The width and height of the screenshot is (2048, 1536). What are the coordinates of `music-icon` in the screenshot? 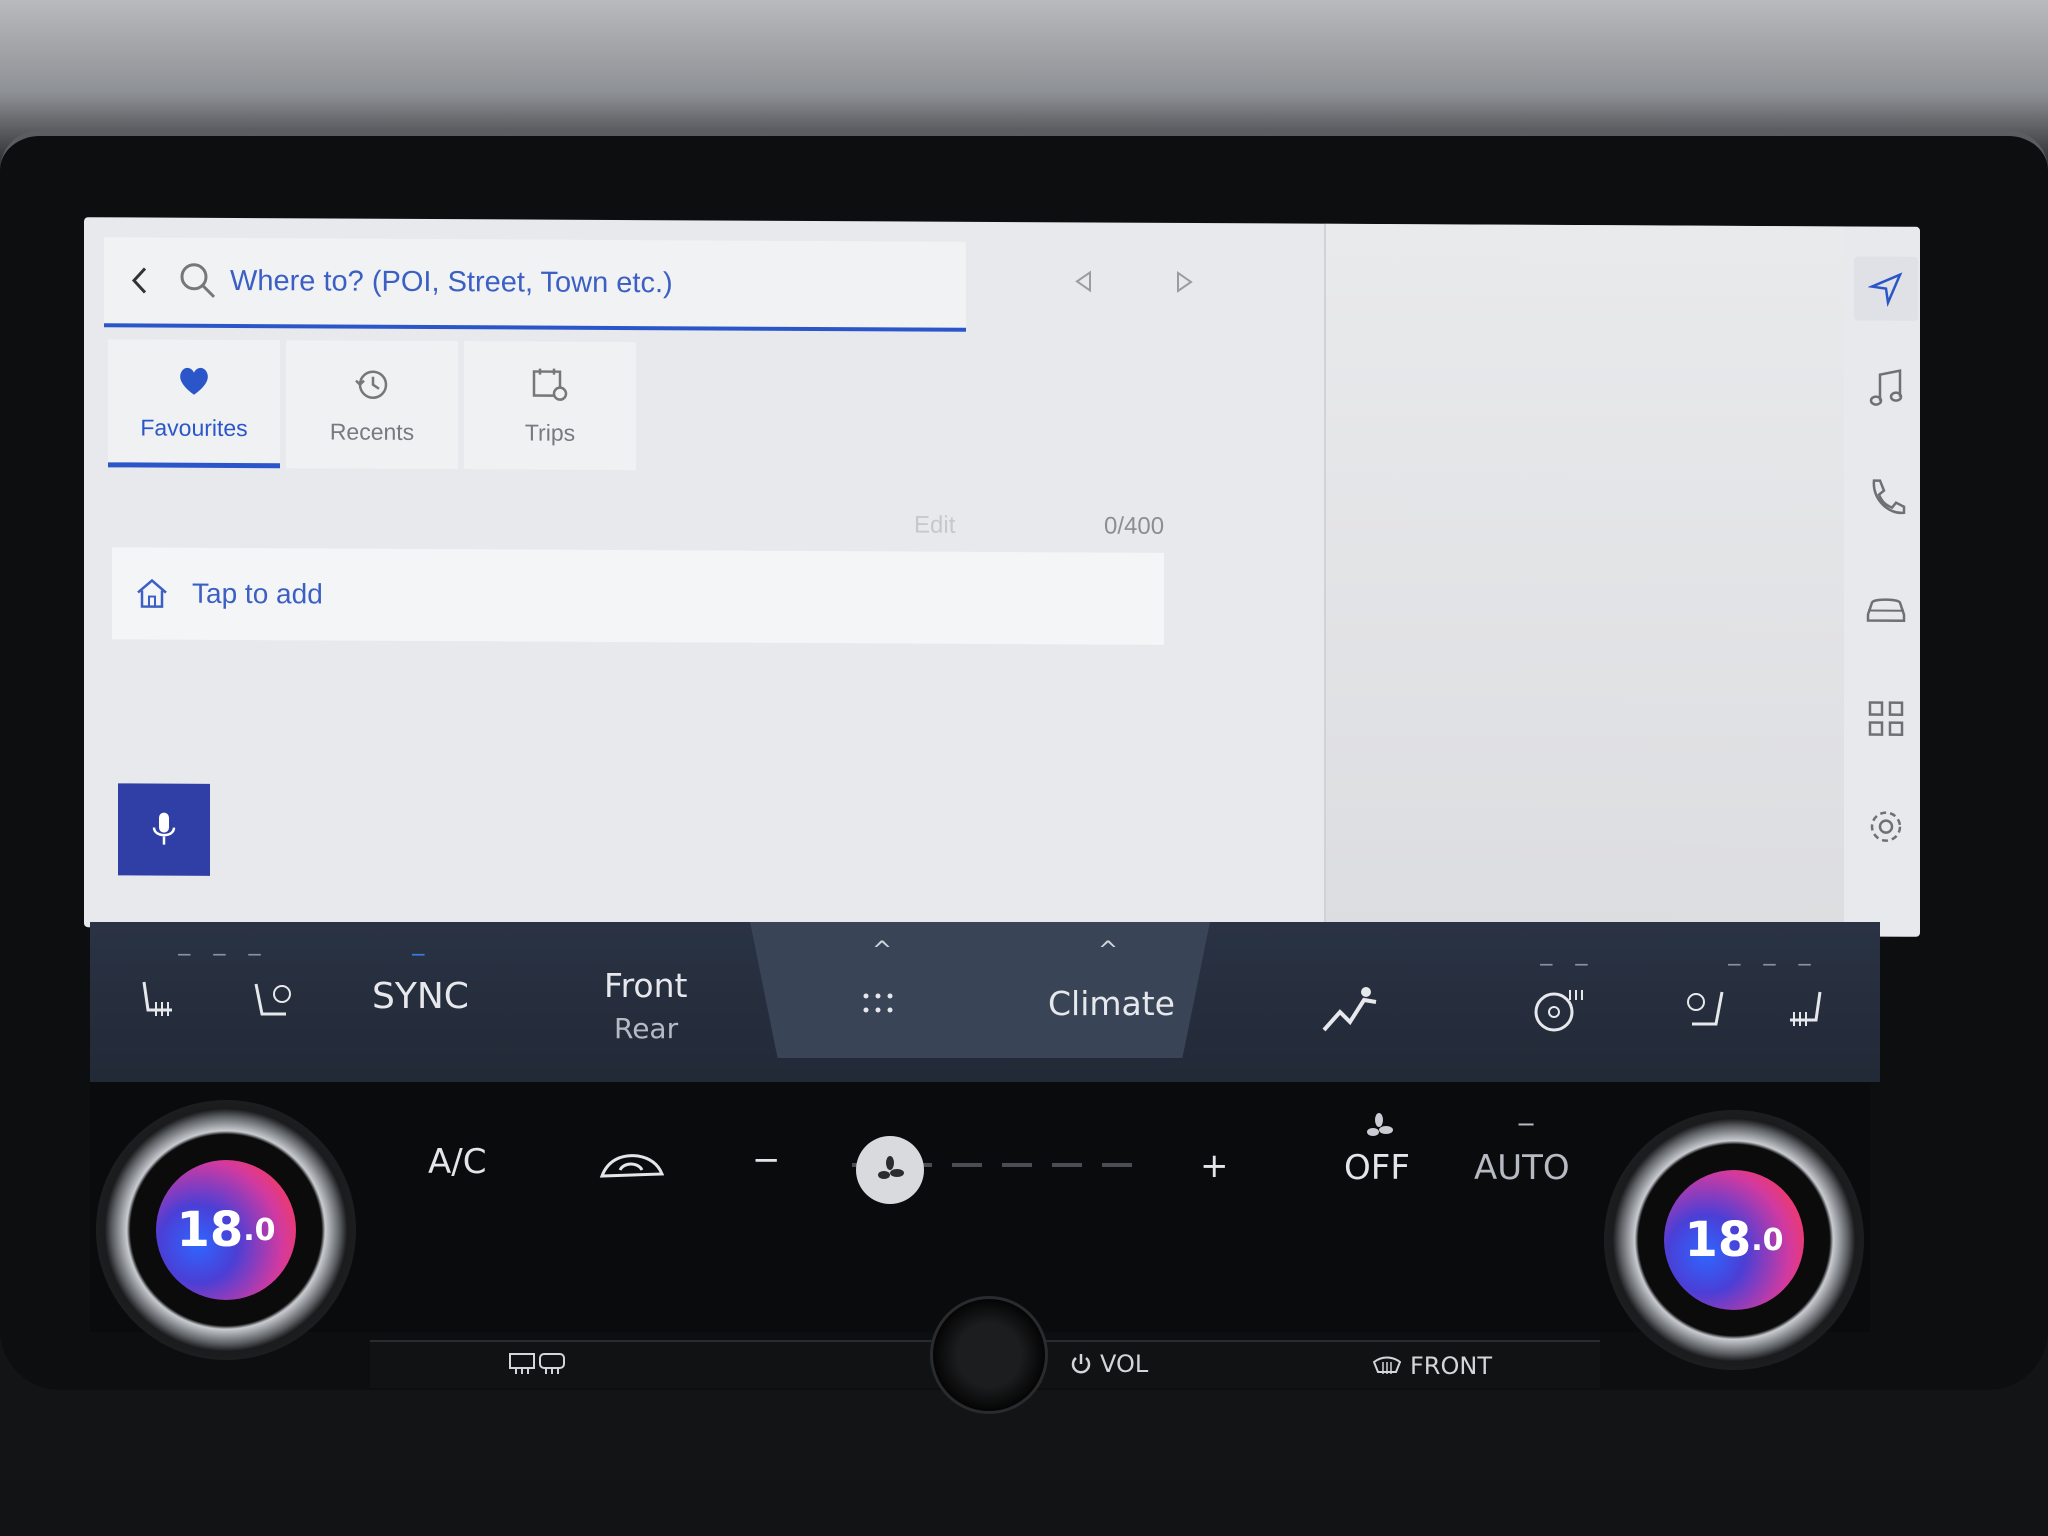 It's located at (1886, 389).